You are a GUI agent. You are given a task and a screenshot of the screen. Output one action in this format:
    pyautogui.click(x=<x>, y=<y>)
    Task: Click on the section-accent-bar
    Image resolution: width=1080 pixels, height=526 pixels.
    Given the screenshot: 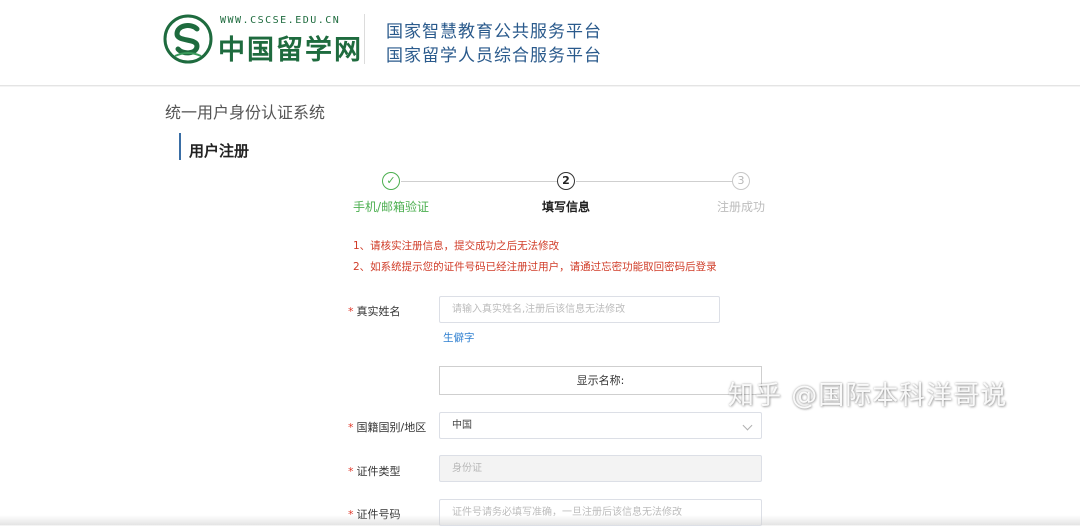 What is the action you would take?
    pyautogui.click(x=180, y=146)
    